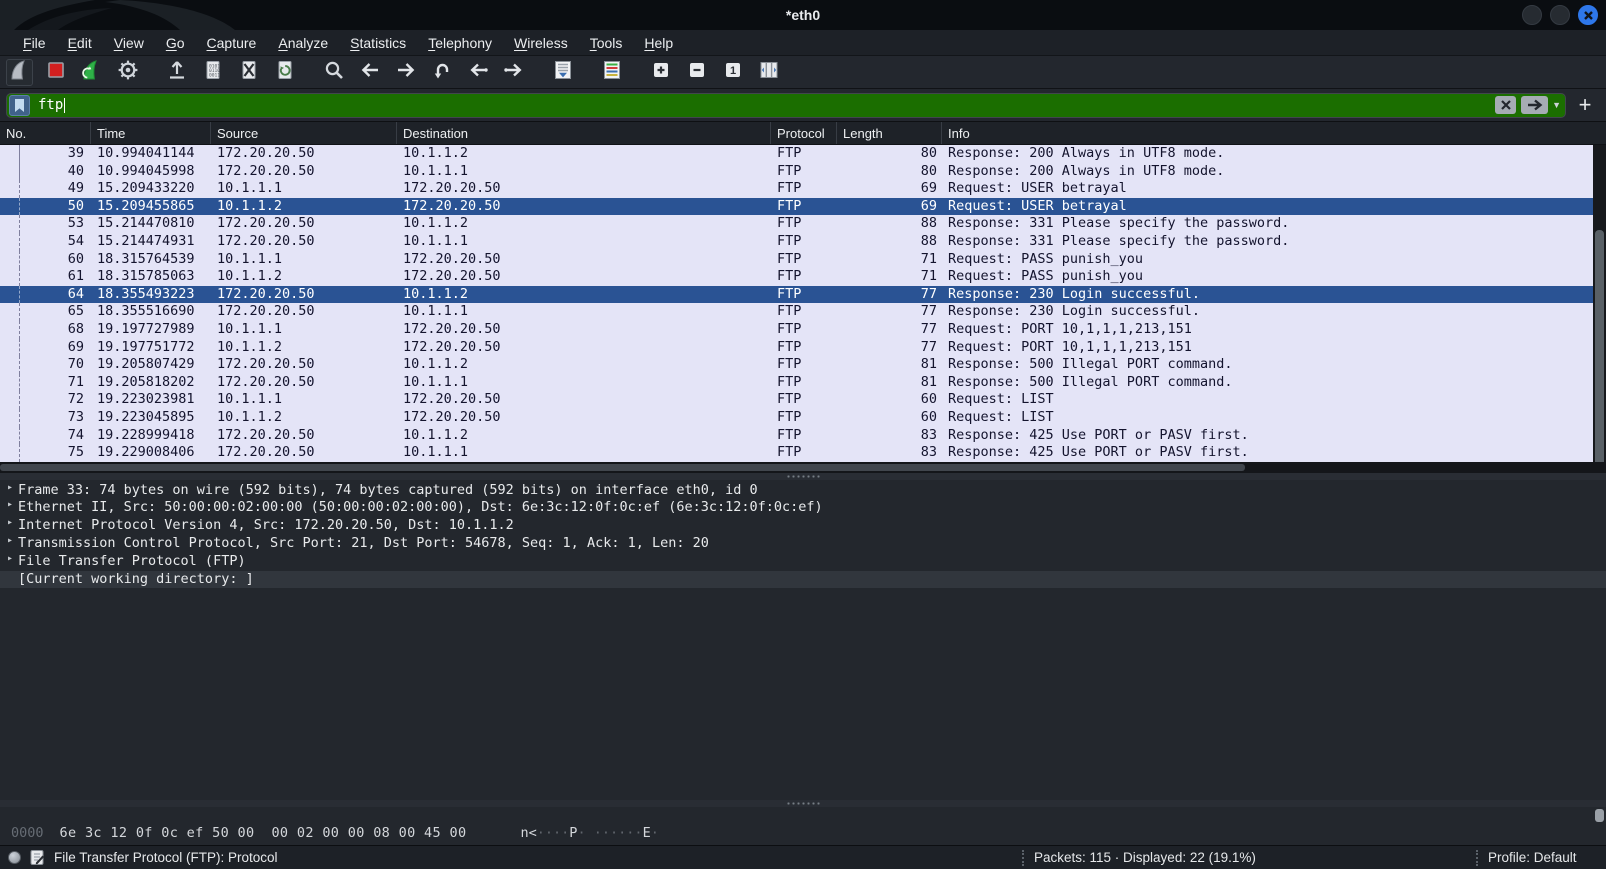 This screenshot has height=869, width=1606. I want to click on capture-comment-icon, so click(37, 857).